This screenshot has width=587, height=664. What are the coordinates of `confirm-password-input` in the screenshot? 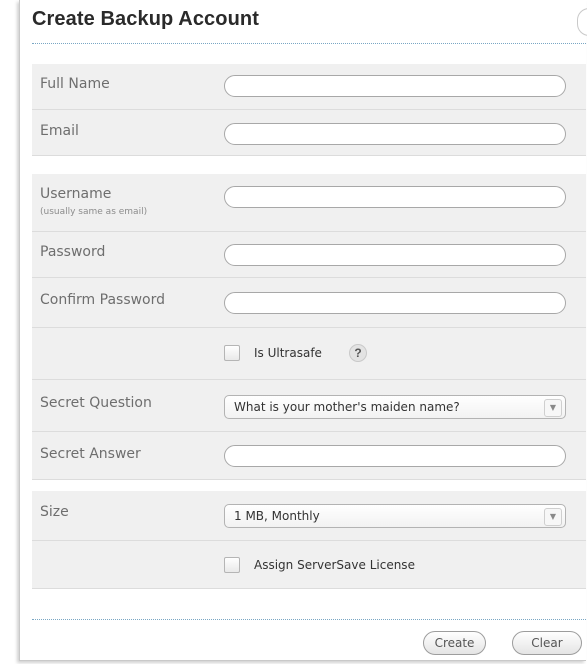 It's located at (395, 303).